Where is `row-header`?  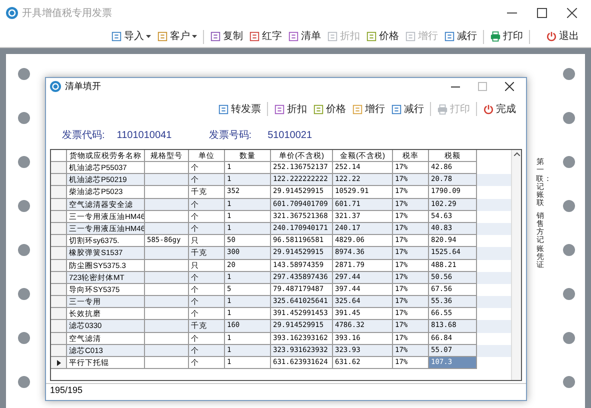
row-header is located at coordinates (59, 363).